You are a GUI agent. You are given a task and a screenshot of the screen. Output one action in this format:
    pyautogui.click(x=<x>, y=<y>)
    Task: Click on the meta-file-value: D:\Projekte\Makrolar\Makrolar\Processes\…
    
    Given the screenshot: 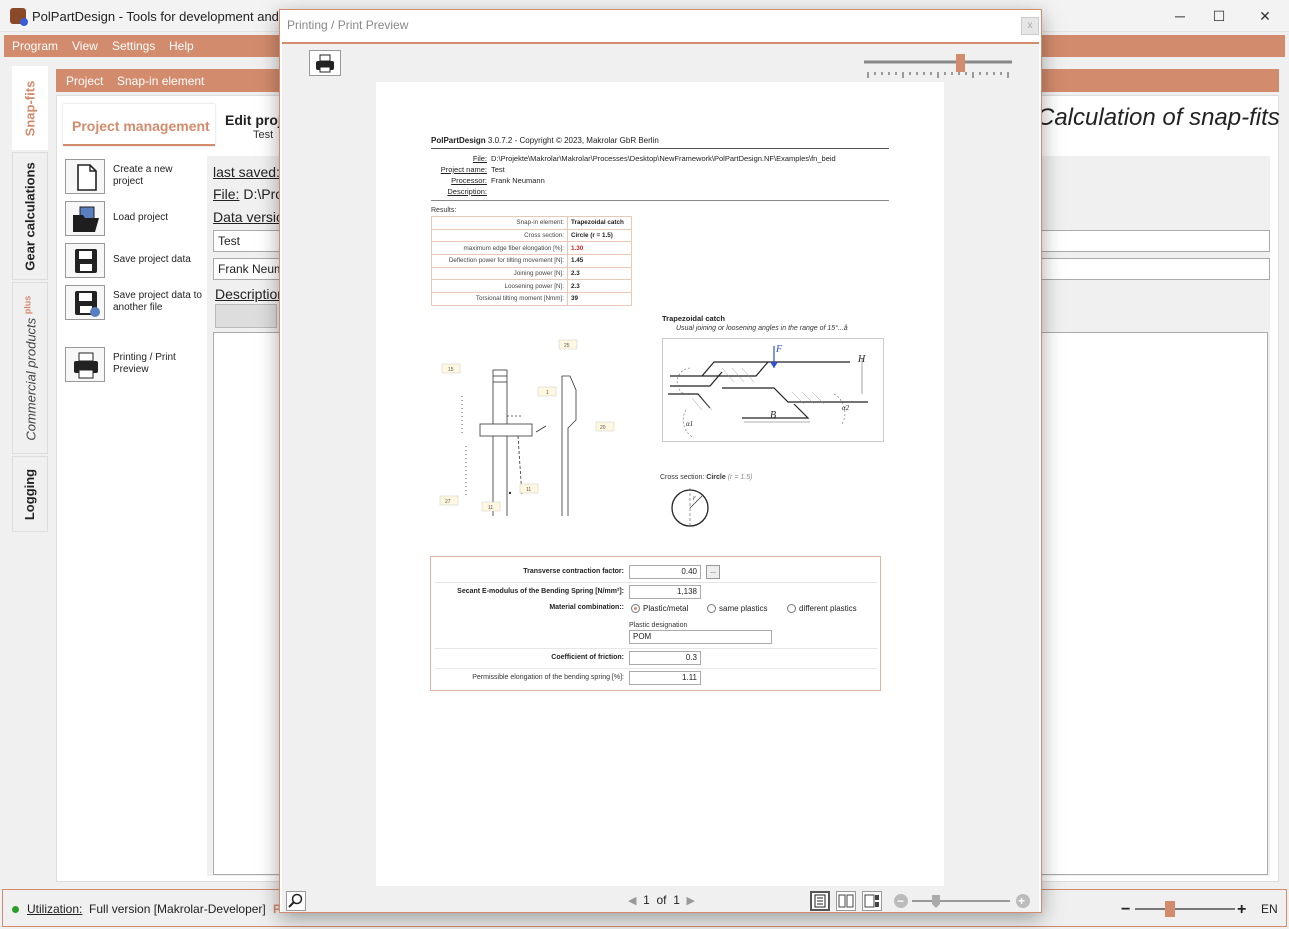 What is the action you would take?
    pyautogui.click(x=663, y=158)
    